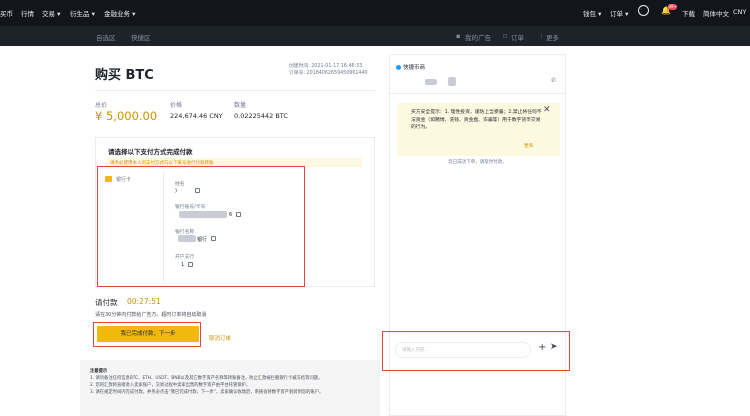  What do you see at coordinates (541, 36) in the screenshot?
I see `more-icon: ⋮` at bounding box center [541, 36].